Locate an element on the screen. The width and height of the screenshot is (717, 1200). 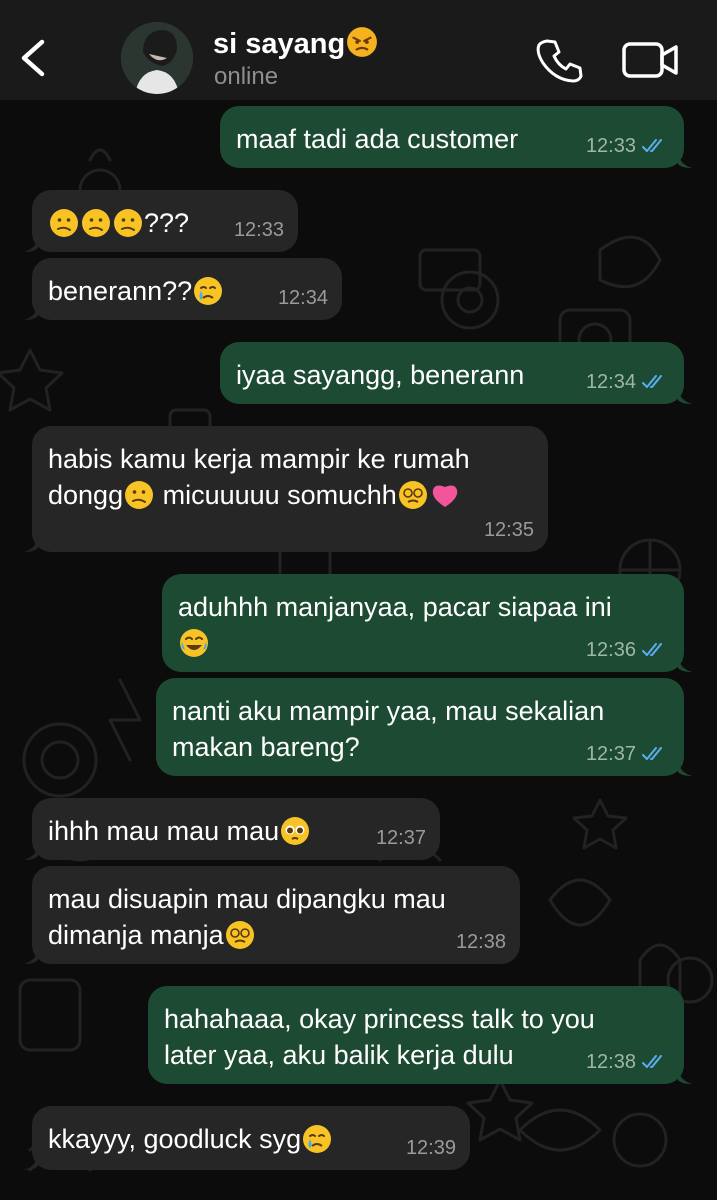
message-meta: 12:36 is located at coordinates (628, 650).